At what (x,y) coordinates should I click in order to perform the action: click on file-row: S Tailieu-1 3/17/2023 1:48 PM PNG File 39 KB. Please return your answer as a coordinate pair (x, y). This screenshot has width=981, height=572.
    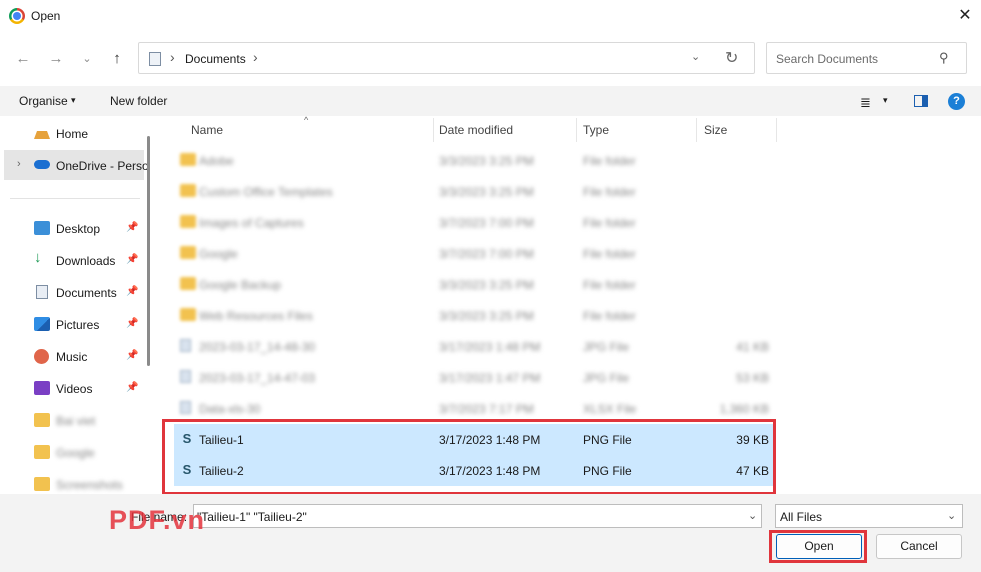
    Looking at the image, I should click on (474, 439).